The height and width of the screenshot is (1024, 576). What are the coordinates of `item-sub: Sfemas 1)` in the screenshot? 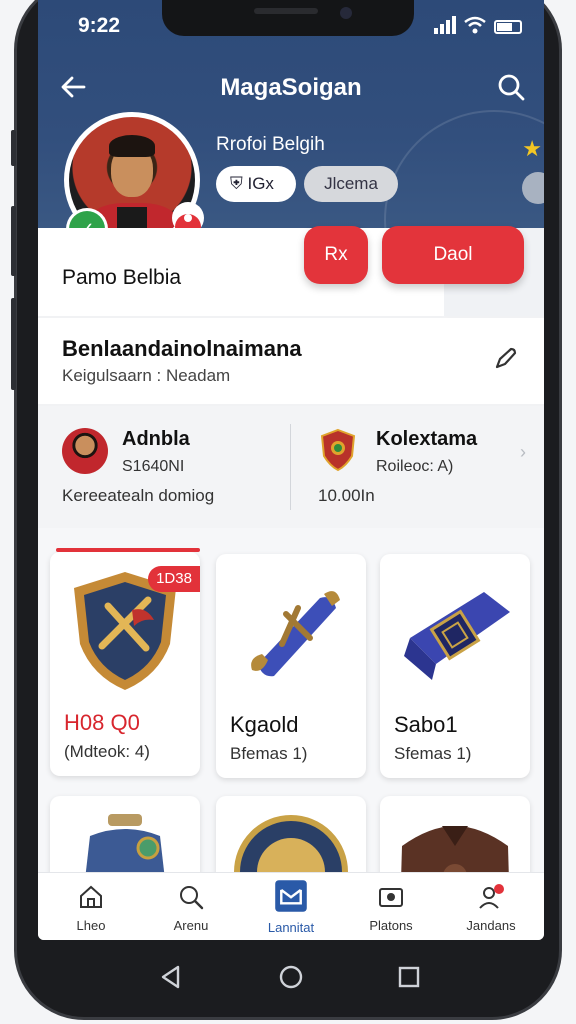 It's located at (433, 753).